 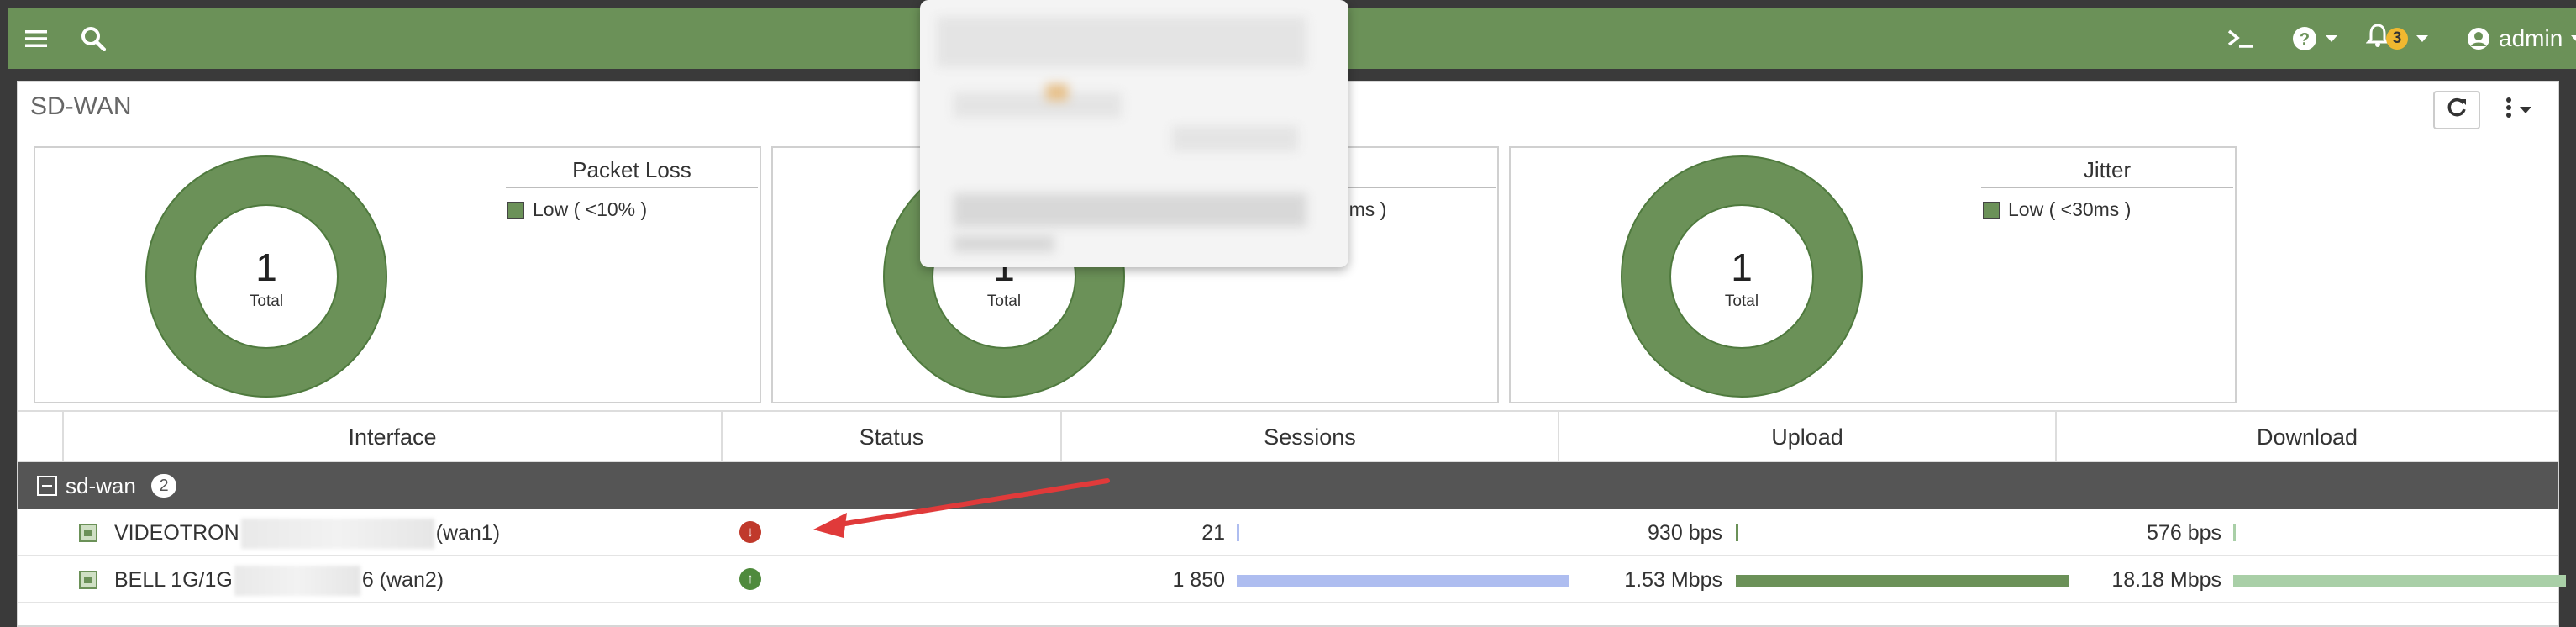 I want to click on packet-loss-total-value: 1, so click(x=266, y=267).